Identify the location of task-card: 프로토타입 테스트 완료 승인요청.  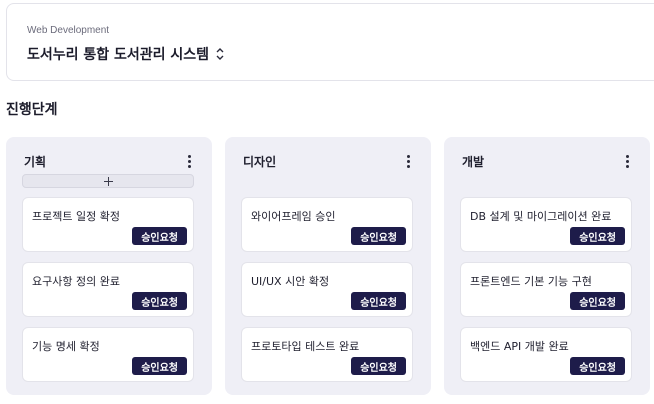
(327, 354).